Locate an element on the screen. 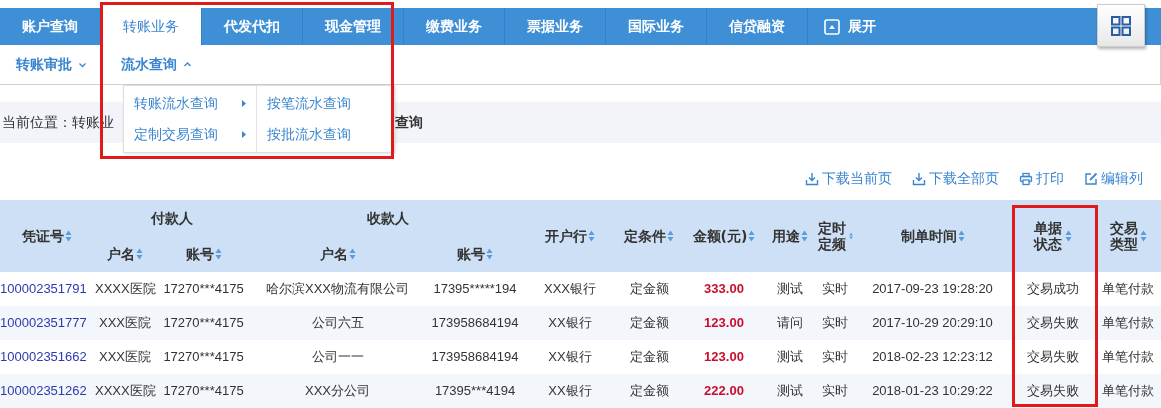  column-group-header: 收款人 is located at coordinates (387, 218).